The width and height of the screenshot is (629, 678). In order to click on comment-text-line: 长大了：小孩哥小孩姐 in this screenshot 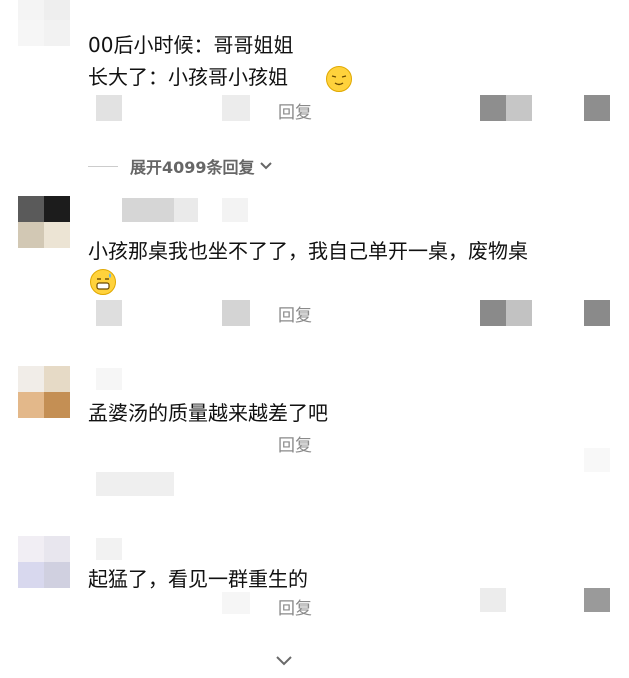, I will do `click(188, 77)`.